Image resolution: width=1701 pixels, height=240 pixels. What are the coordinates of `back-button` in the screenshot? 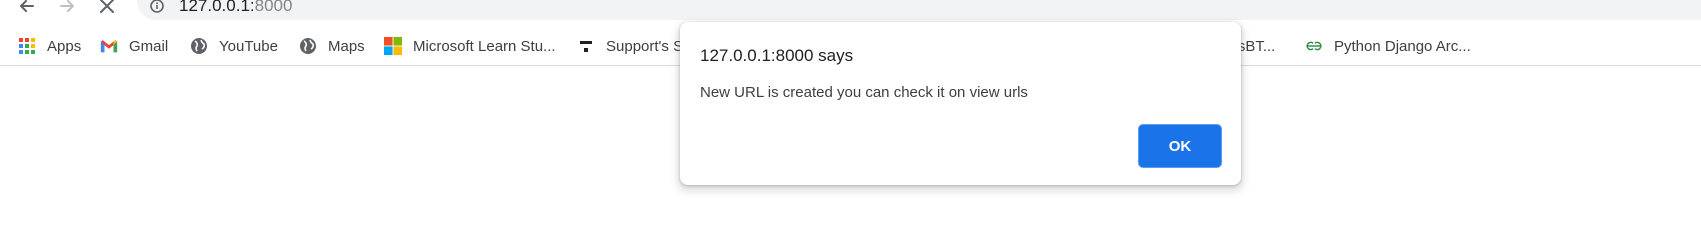 It's located at (27, 9).